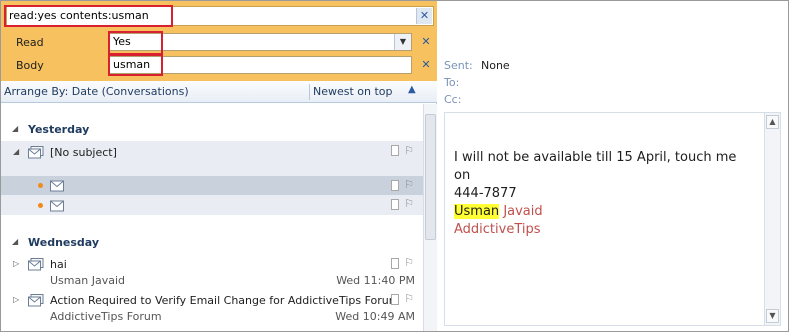 This screenshot has width=789, height=332. What do you see at coordinates (87, 280) in the screenshot?
I see `message-sender: Usman Javaid` at bounding box center [87, 280].